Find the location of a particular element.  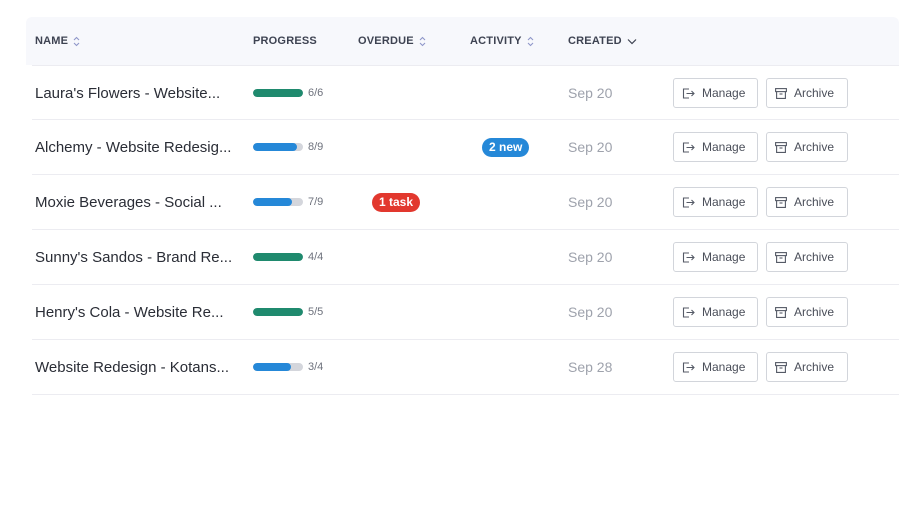

progress-cell: 7/9 is located at coordinates (288, 202).